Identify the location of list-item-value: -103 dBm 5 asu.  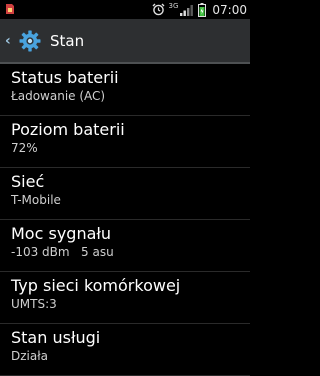
(62, 252).